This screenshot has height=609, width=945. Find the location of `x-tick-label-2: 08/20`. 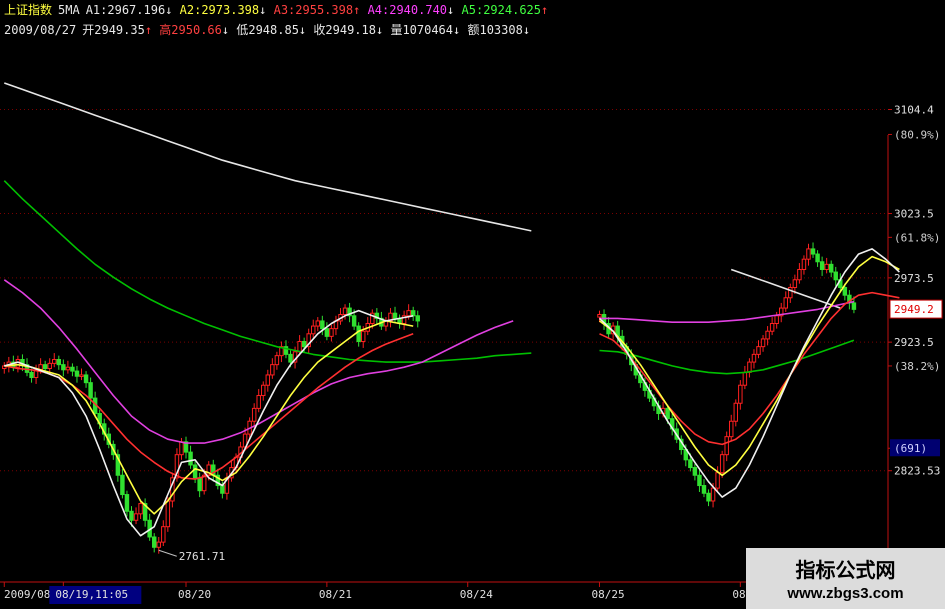

x-tick-label-2: 08/20 is located at coordinates (194, 594).